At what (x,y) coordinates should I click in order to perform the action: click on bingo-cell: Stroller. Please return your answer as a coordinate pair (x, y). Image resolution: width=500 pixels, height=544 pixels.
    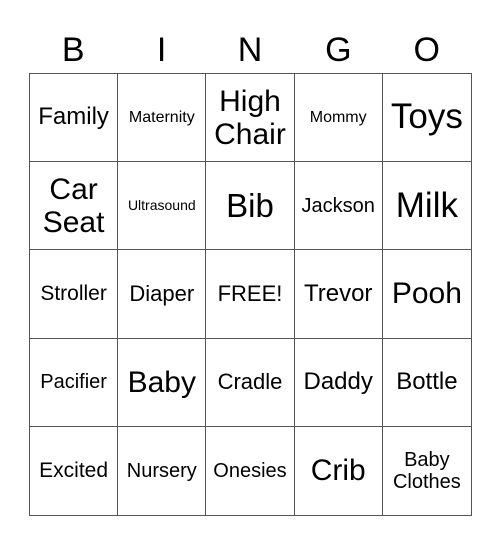
    Looking at the image, I should click on (74, 294).